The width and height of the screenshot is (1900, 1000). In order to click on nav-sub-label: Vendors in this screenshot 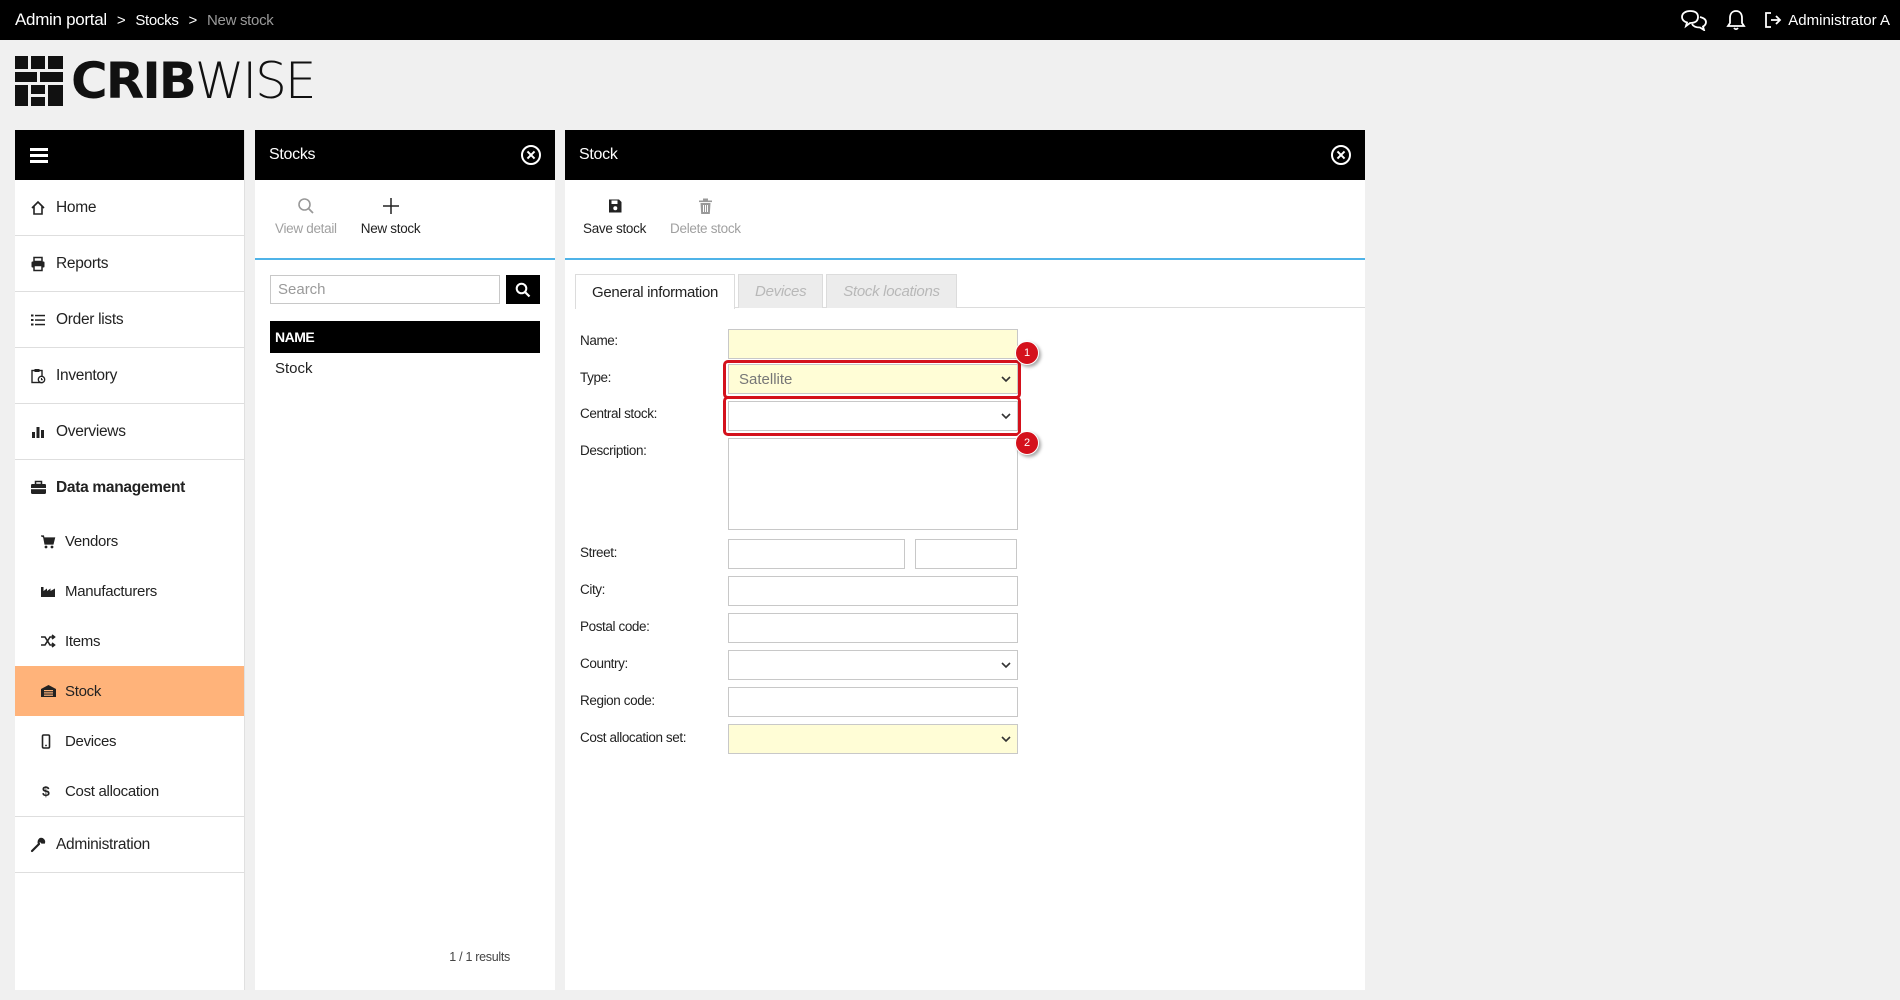, I will do `click(91, 541)`.